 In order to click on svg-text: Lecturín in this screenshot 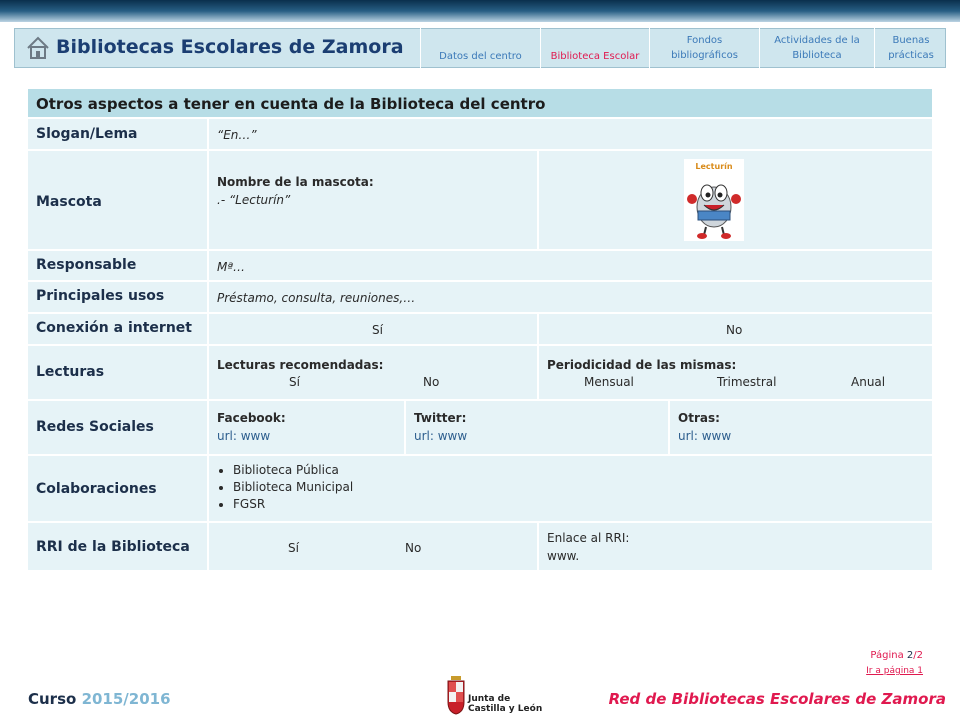, I will do `click(713, 166)`.